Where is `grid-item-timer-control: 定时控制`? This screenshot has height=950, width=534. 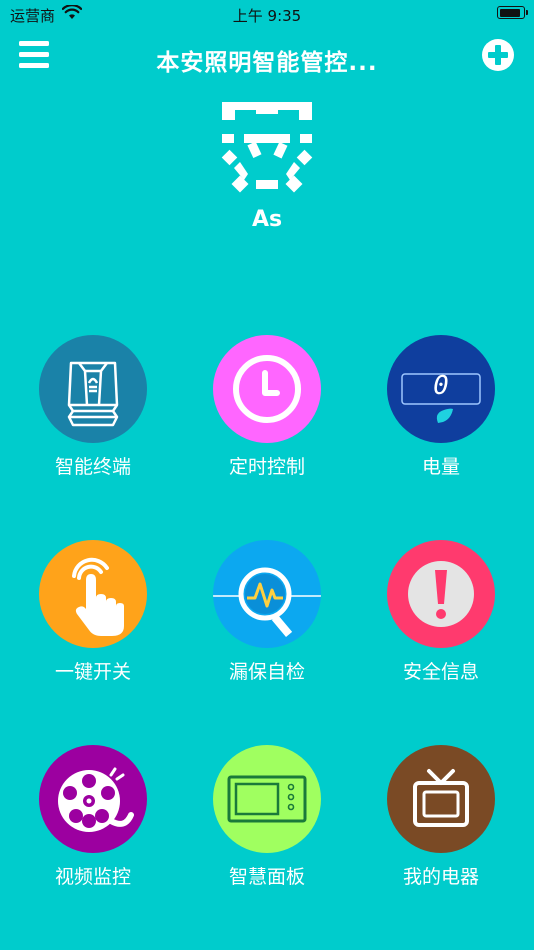 grid-item-timer-control: 定时控制 is located at coordinates (267, 407).